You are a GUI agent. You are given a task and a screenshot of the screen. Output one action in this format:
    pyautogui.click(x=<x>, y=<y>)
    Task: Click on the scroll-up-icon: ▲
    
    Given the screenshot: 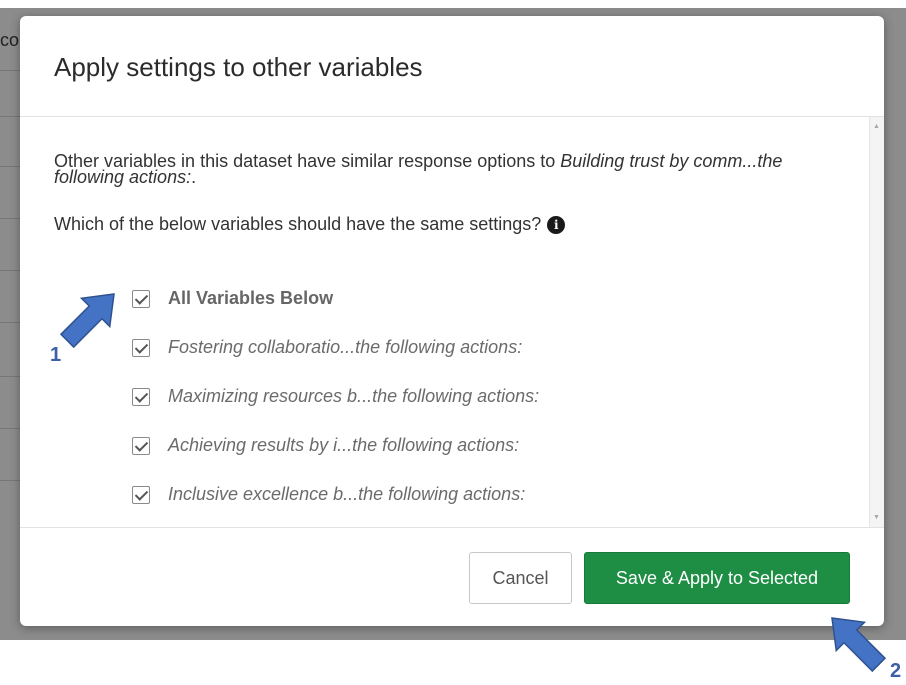 What is the action you would take?
    pyautogui.click(x=876, y=126)
    